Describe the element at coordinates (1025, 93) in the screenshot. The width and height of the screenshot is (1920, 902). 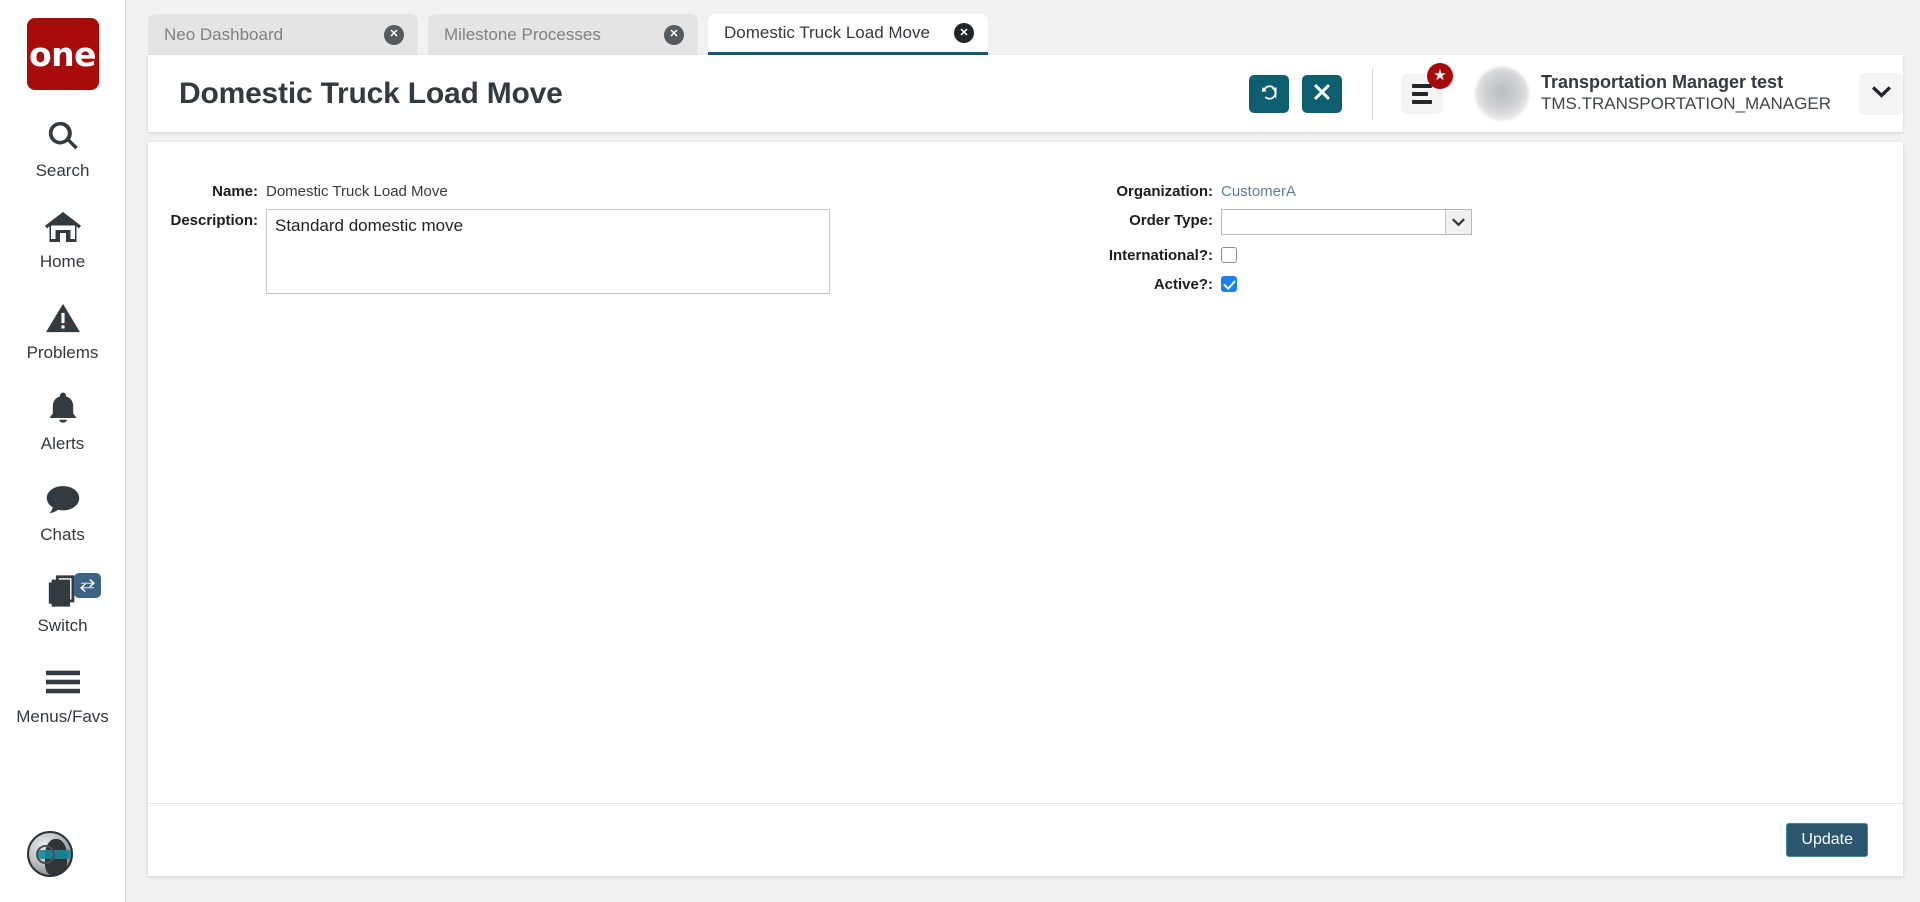
I see `page-header-card: Domestic Truck Load Move Transportati` at that location.